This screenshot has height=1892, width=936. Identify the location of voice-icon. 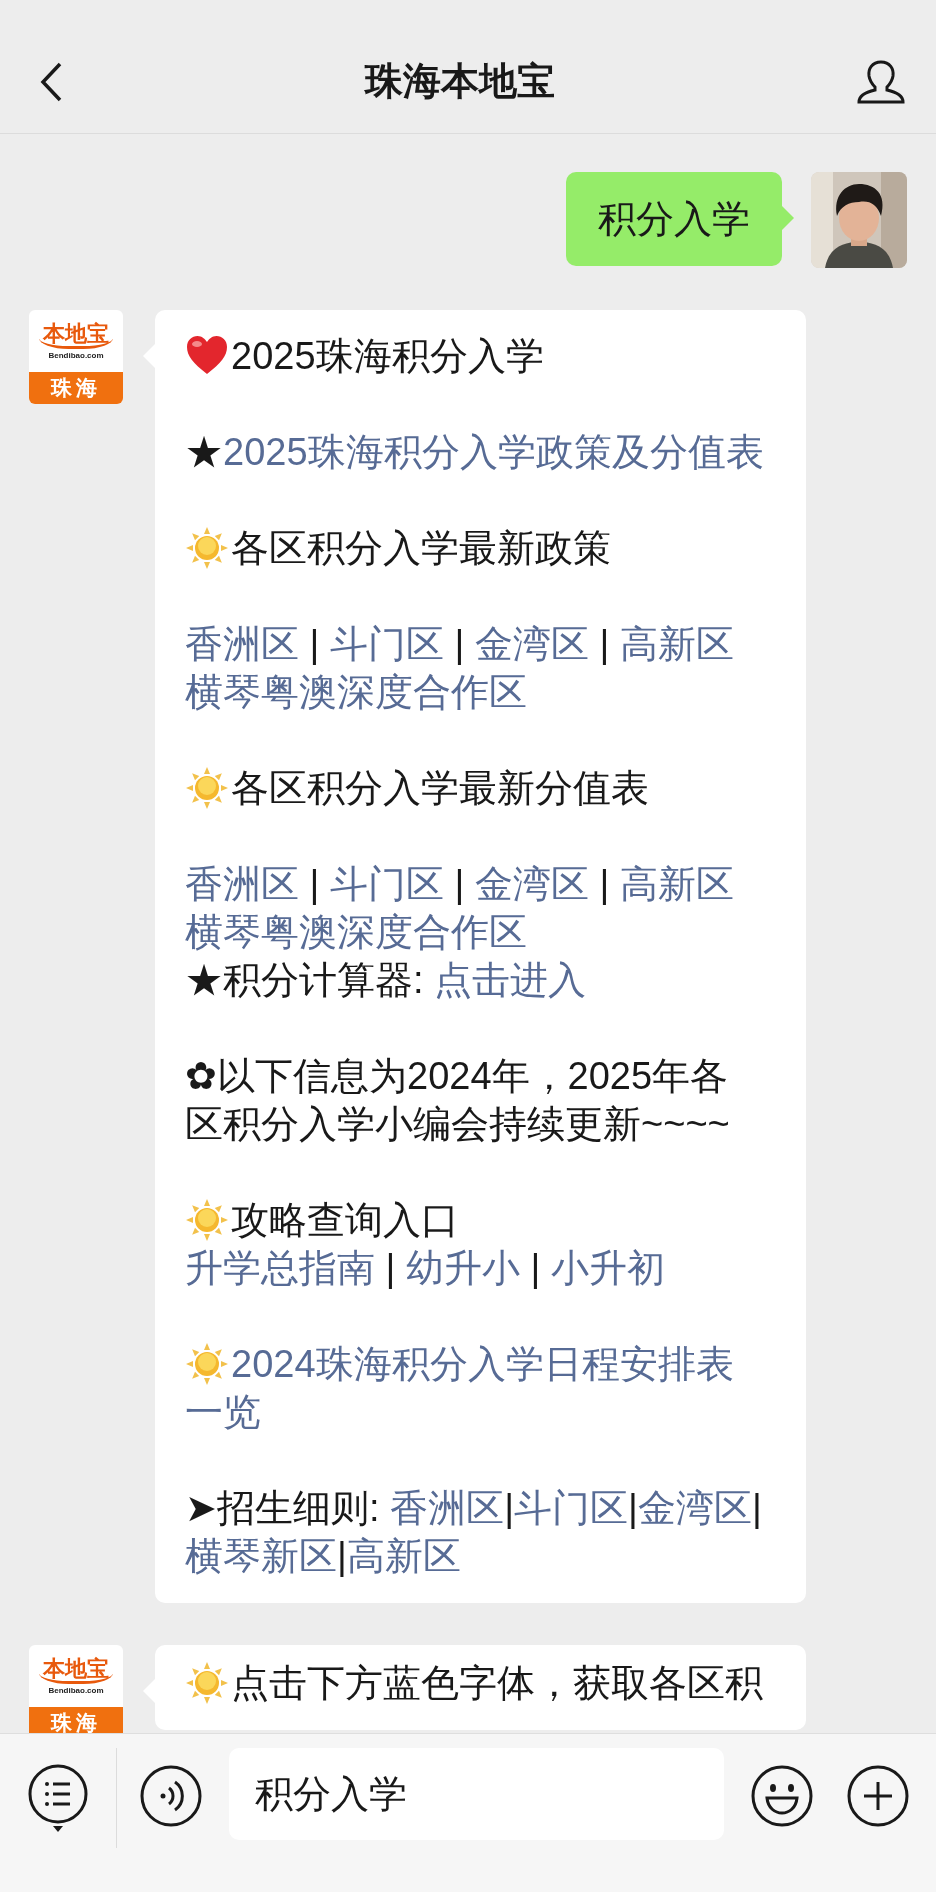
(171, 1796).